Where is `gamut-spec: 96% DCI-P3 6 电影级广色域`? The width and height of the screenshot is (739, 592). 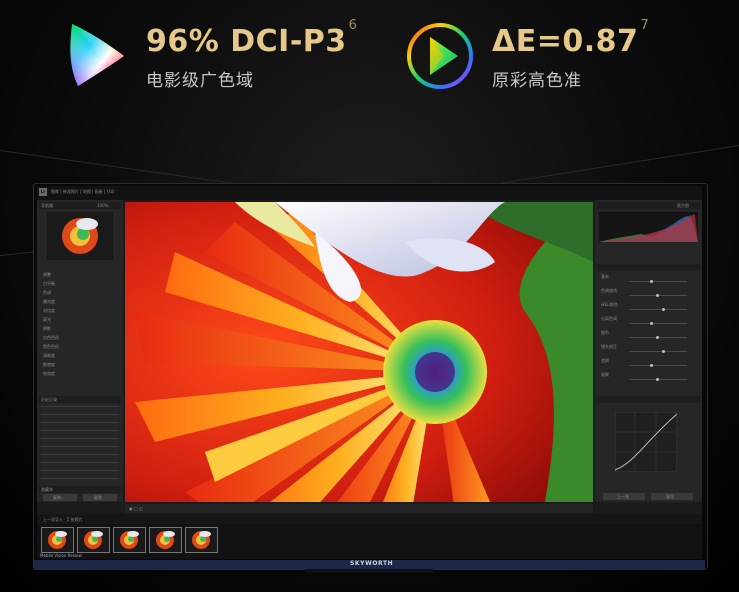
gamut-spec: 96% DCI-P3 6 电影级广色域 is located at coordinates (218, 54).